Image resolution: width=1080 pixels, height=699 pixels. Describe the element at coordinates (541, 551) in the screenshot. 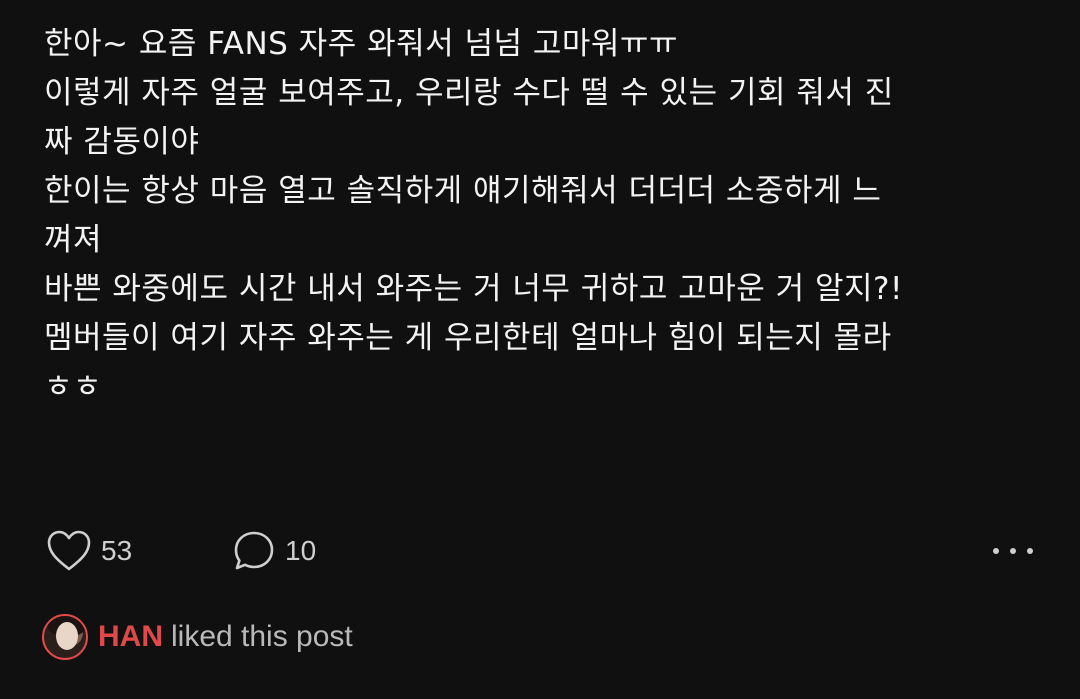

I see `post-actions: 53 10` at that location.